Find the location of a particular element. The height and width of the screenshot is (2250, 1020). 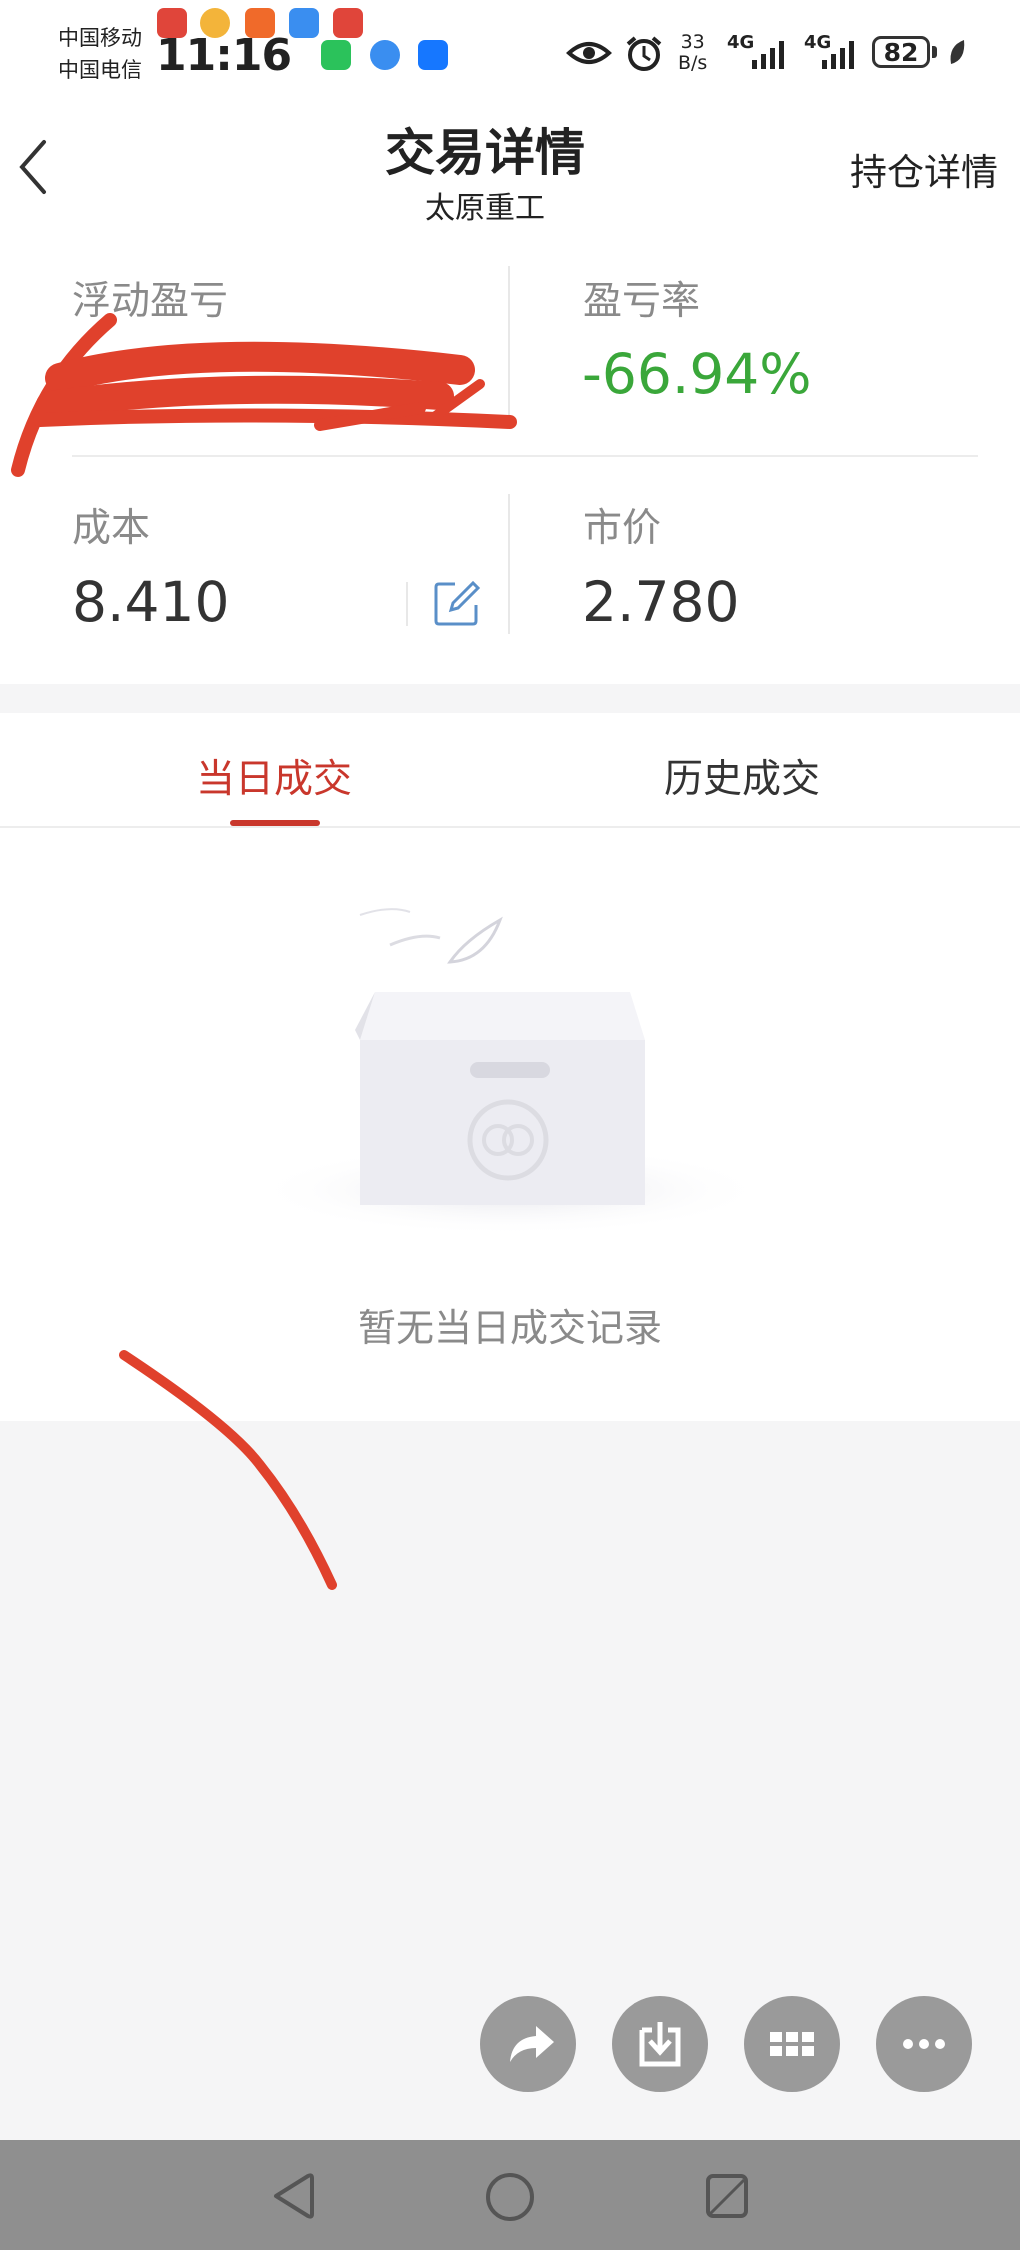

divider-vertical-bottom is located at coordinates (509, 564).